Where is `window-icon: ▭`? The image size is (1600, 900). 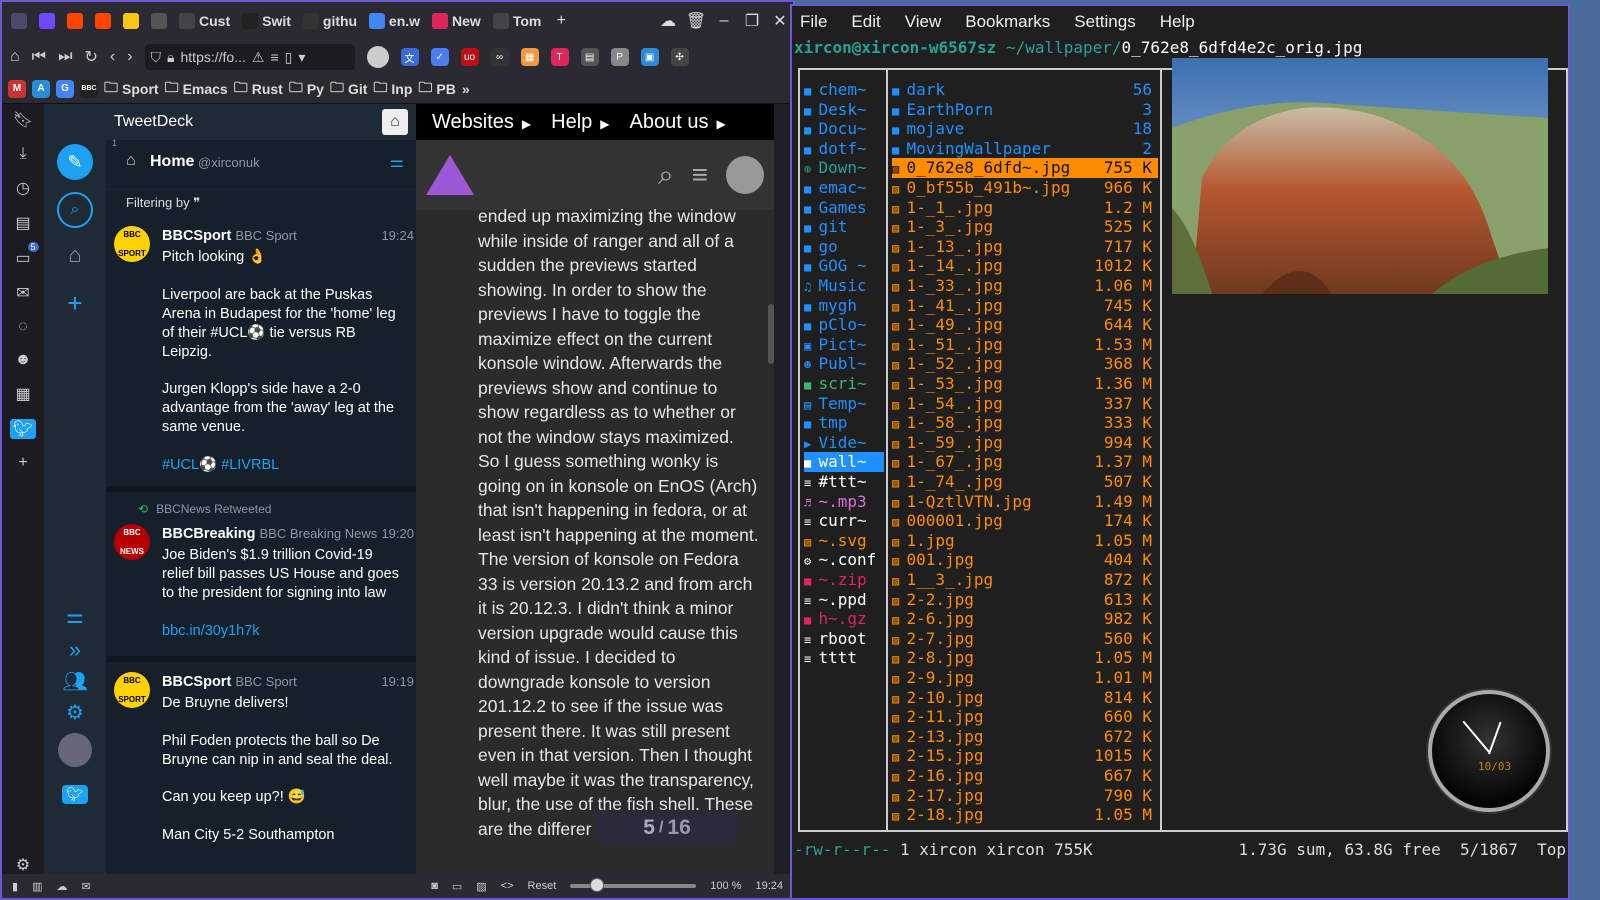 window-icon: ▭ is located at coordinates (457, 886).